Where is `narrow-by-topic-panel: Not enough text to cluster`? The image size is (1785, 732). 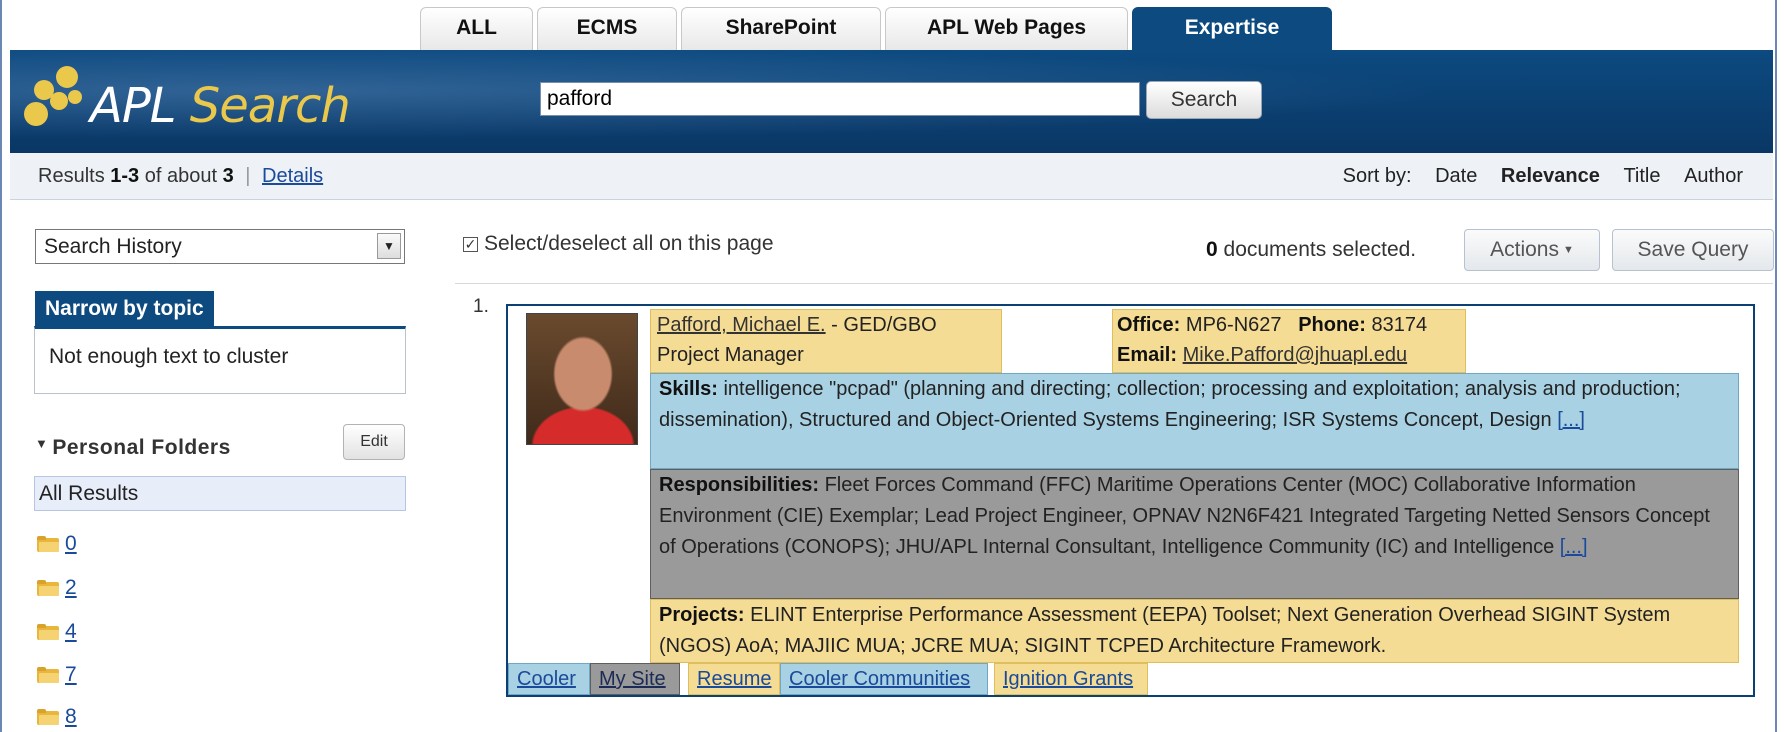 narrow-by-topic-panel: Not enough text to cluster is located at coordinates (220, 360).